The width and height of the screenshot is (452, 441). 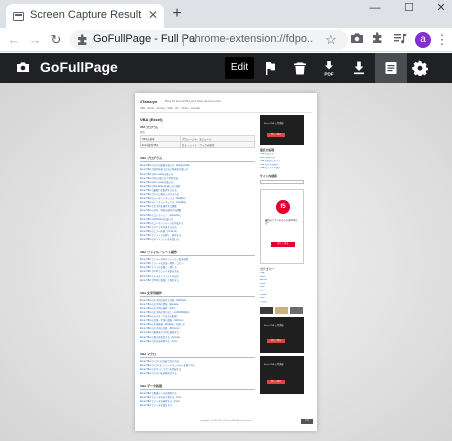 I want to click on preview-article-link: Excel VBA のオートフィルタの使い方, so click(x=159, y=240).